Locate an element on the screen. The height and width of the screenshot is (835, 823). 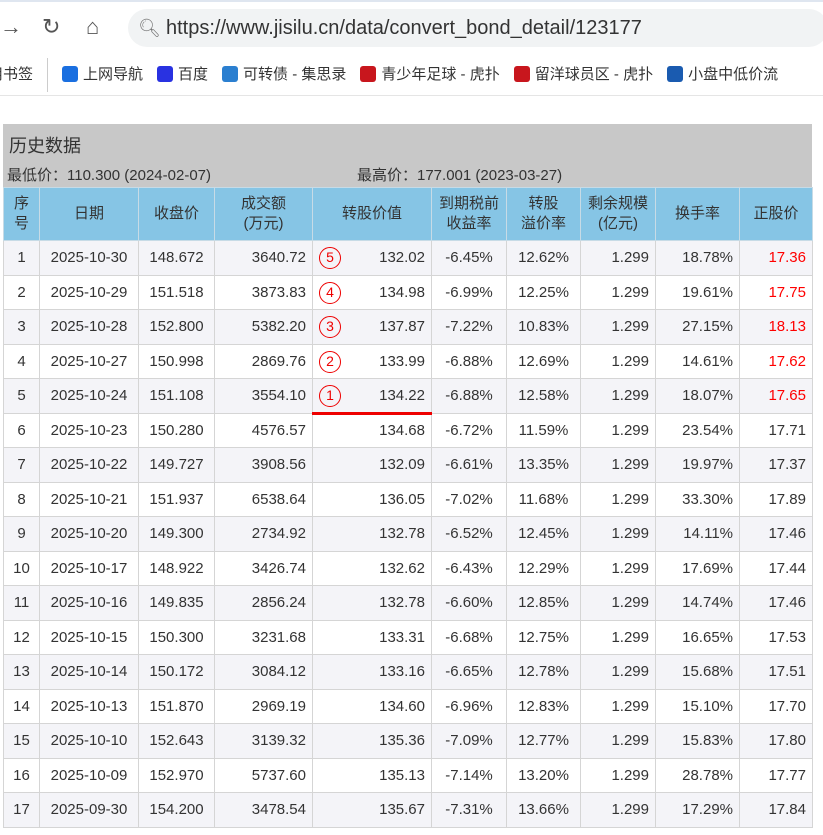
cell-value: -6.60% is located at coordinates (469, 603).